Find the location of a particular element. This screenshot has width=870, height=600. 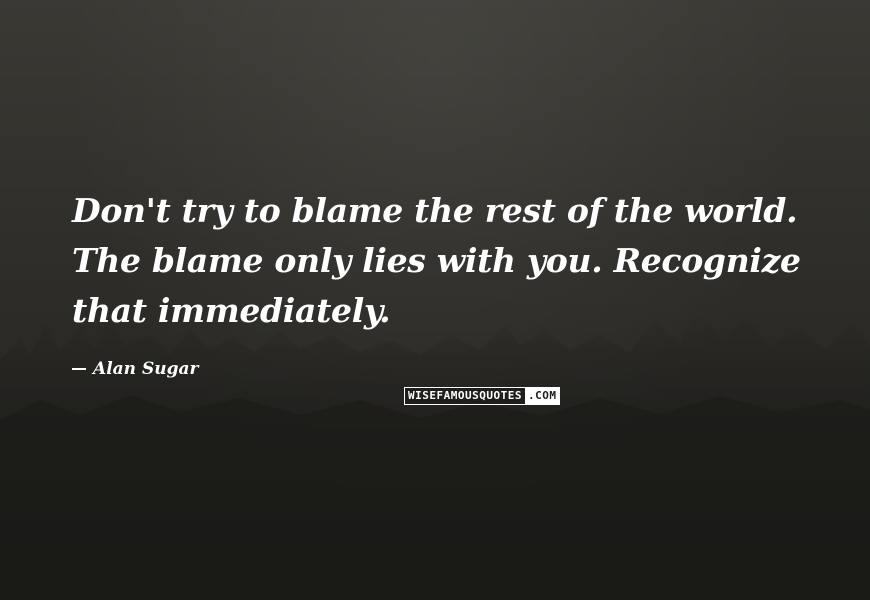

dash-icon is located at coordinates (79, 369).